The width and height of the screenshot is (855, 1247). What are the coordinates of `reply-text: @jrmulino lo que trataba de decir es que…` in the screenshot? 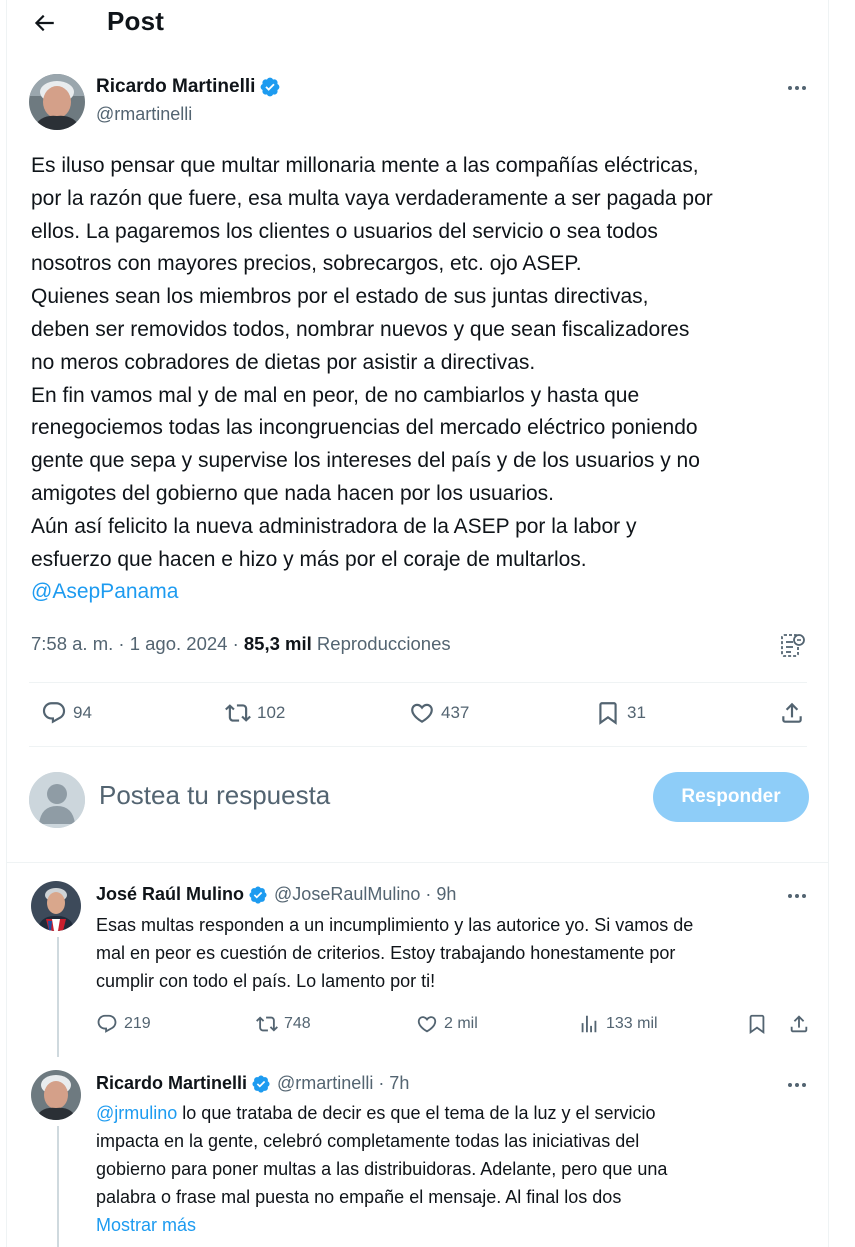 It's located at (456, 1169).